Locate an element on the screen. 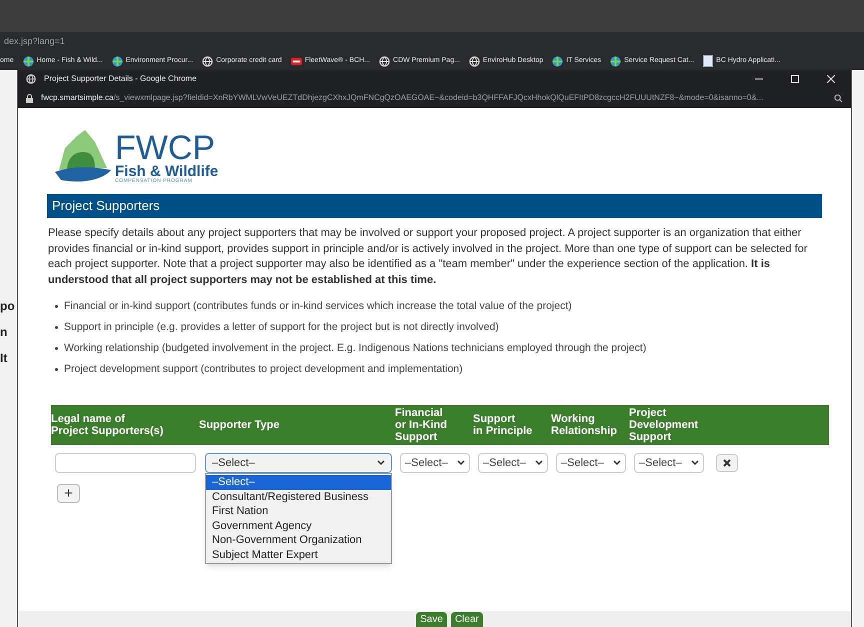 Image resolution: width=864 pixels, height=627 pixels. bullet-item: Project development support (contributes to project development and implementation) is located at coordinates (263, 369).